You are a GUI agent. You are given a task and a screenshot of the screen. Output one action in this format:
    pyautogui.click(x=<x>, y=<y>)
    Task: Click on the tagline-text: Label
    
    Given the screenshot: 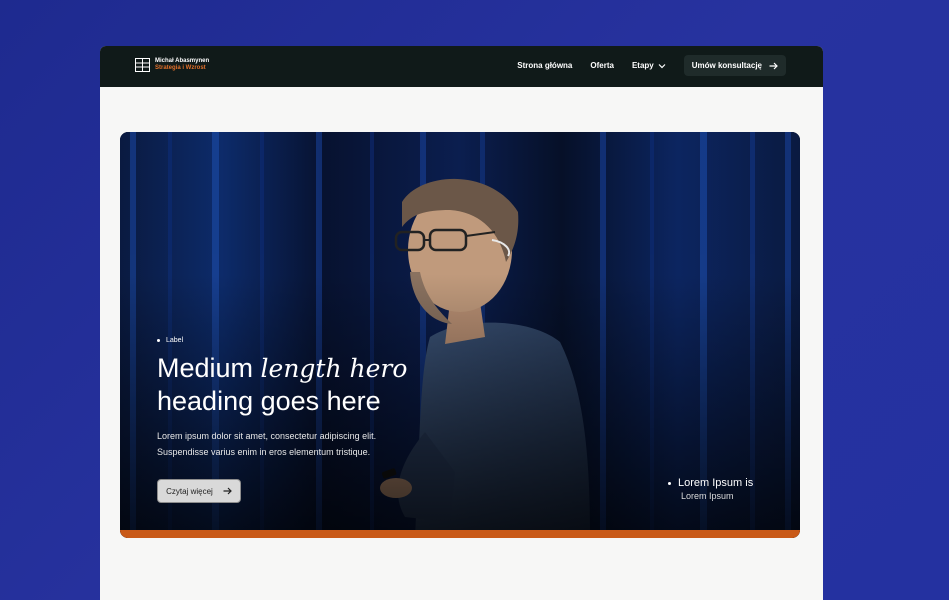 What is the action you would take?
    pyautogui.click(x=175, y=340)
    